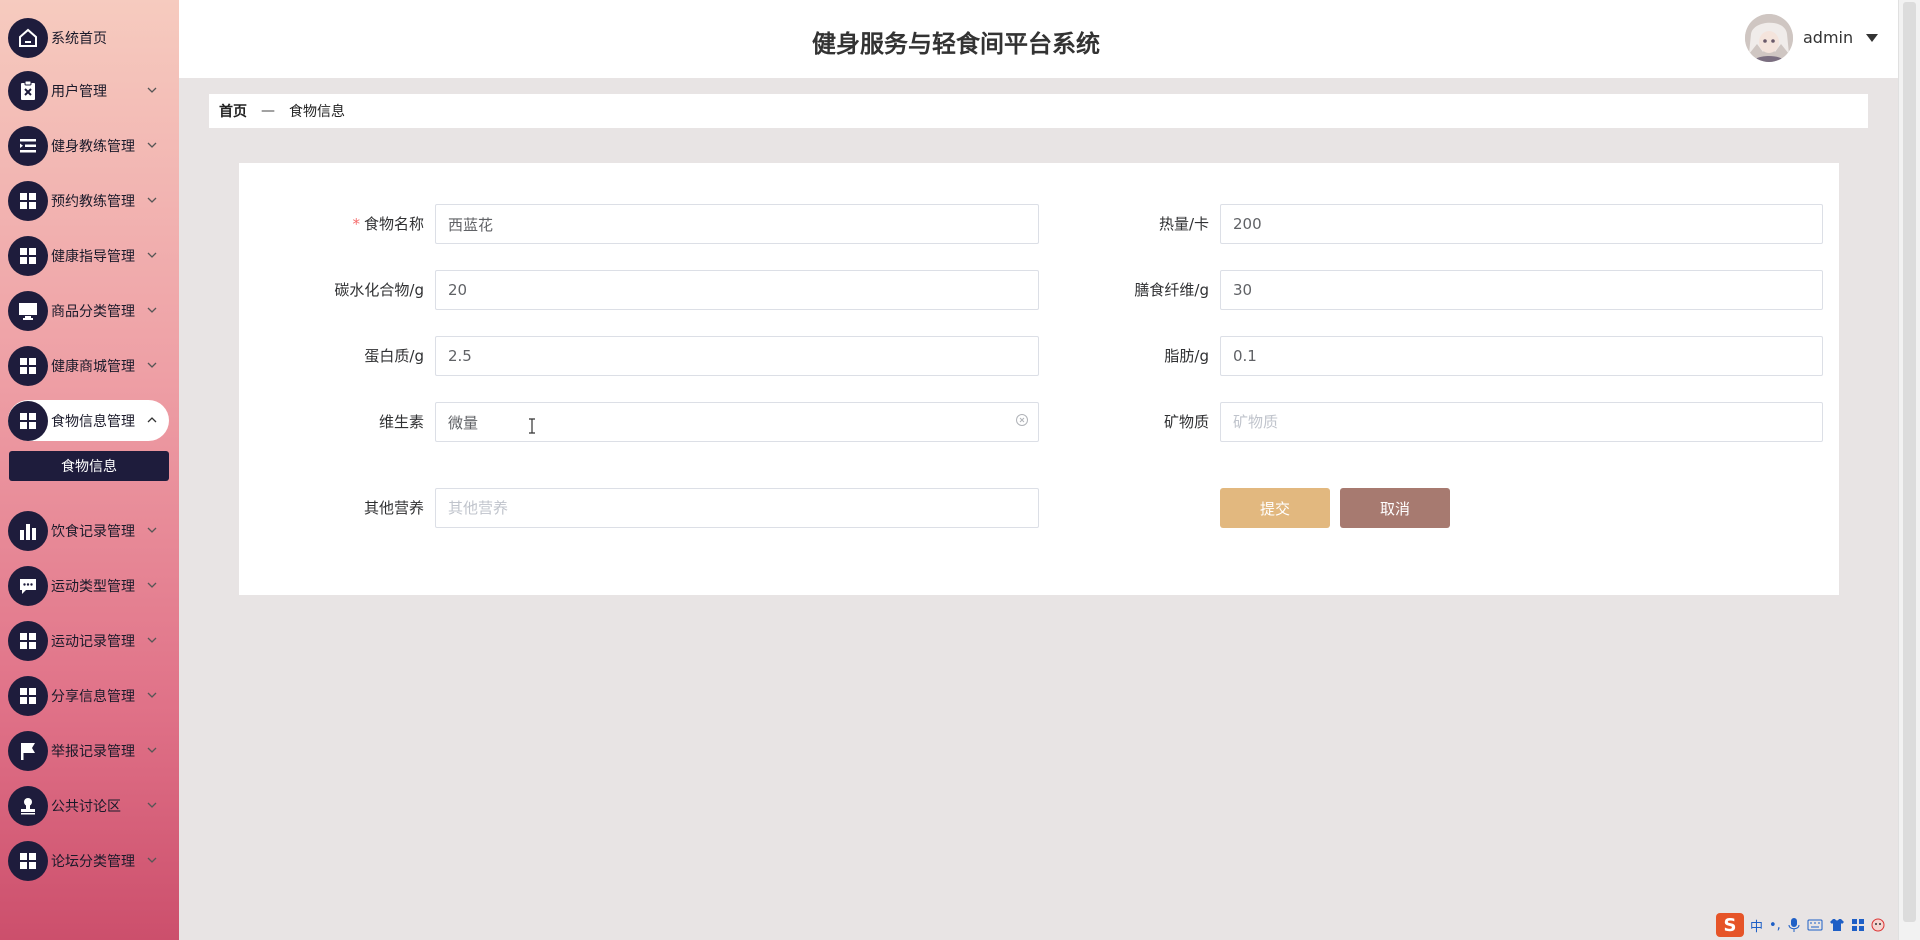 This screenshot has width=1920, height=940. What do you see at coordinates (737, 224) in the screenshot?
I see `food-name-input` at bounding box center [737, 224].